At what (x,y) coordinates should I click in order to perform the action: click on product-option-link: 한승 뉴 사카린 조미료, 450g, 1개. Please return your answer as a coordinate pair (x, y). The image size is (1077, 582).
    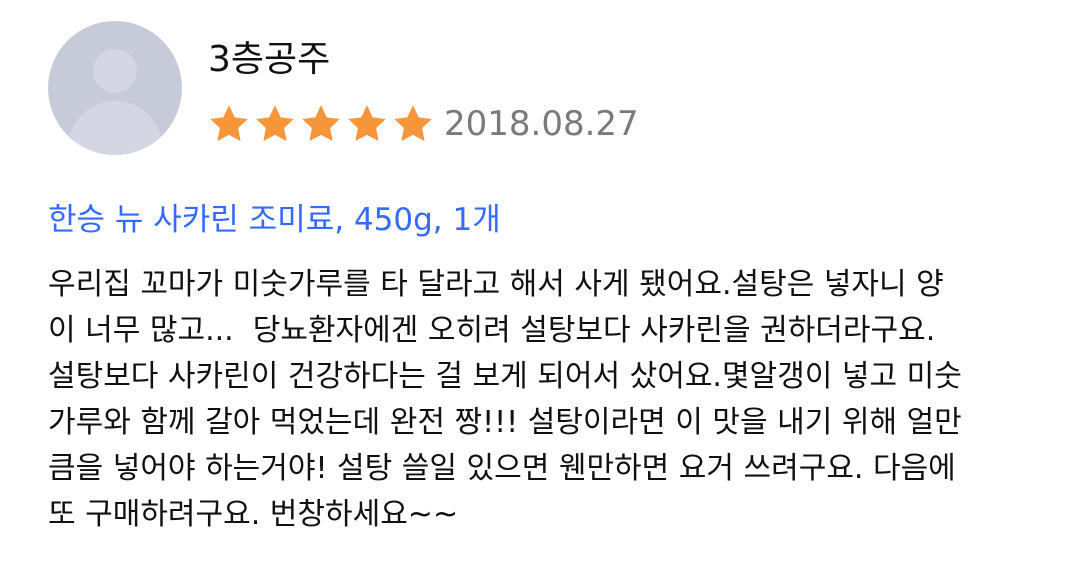
    Looking at the image, I should click on (274, 220).